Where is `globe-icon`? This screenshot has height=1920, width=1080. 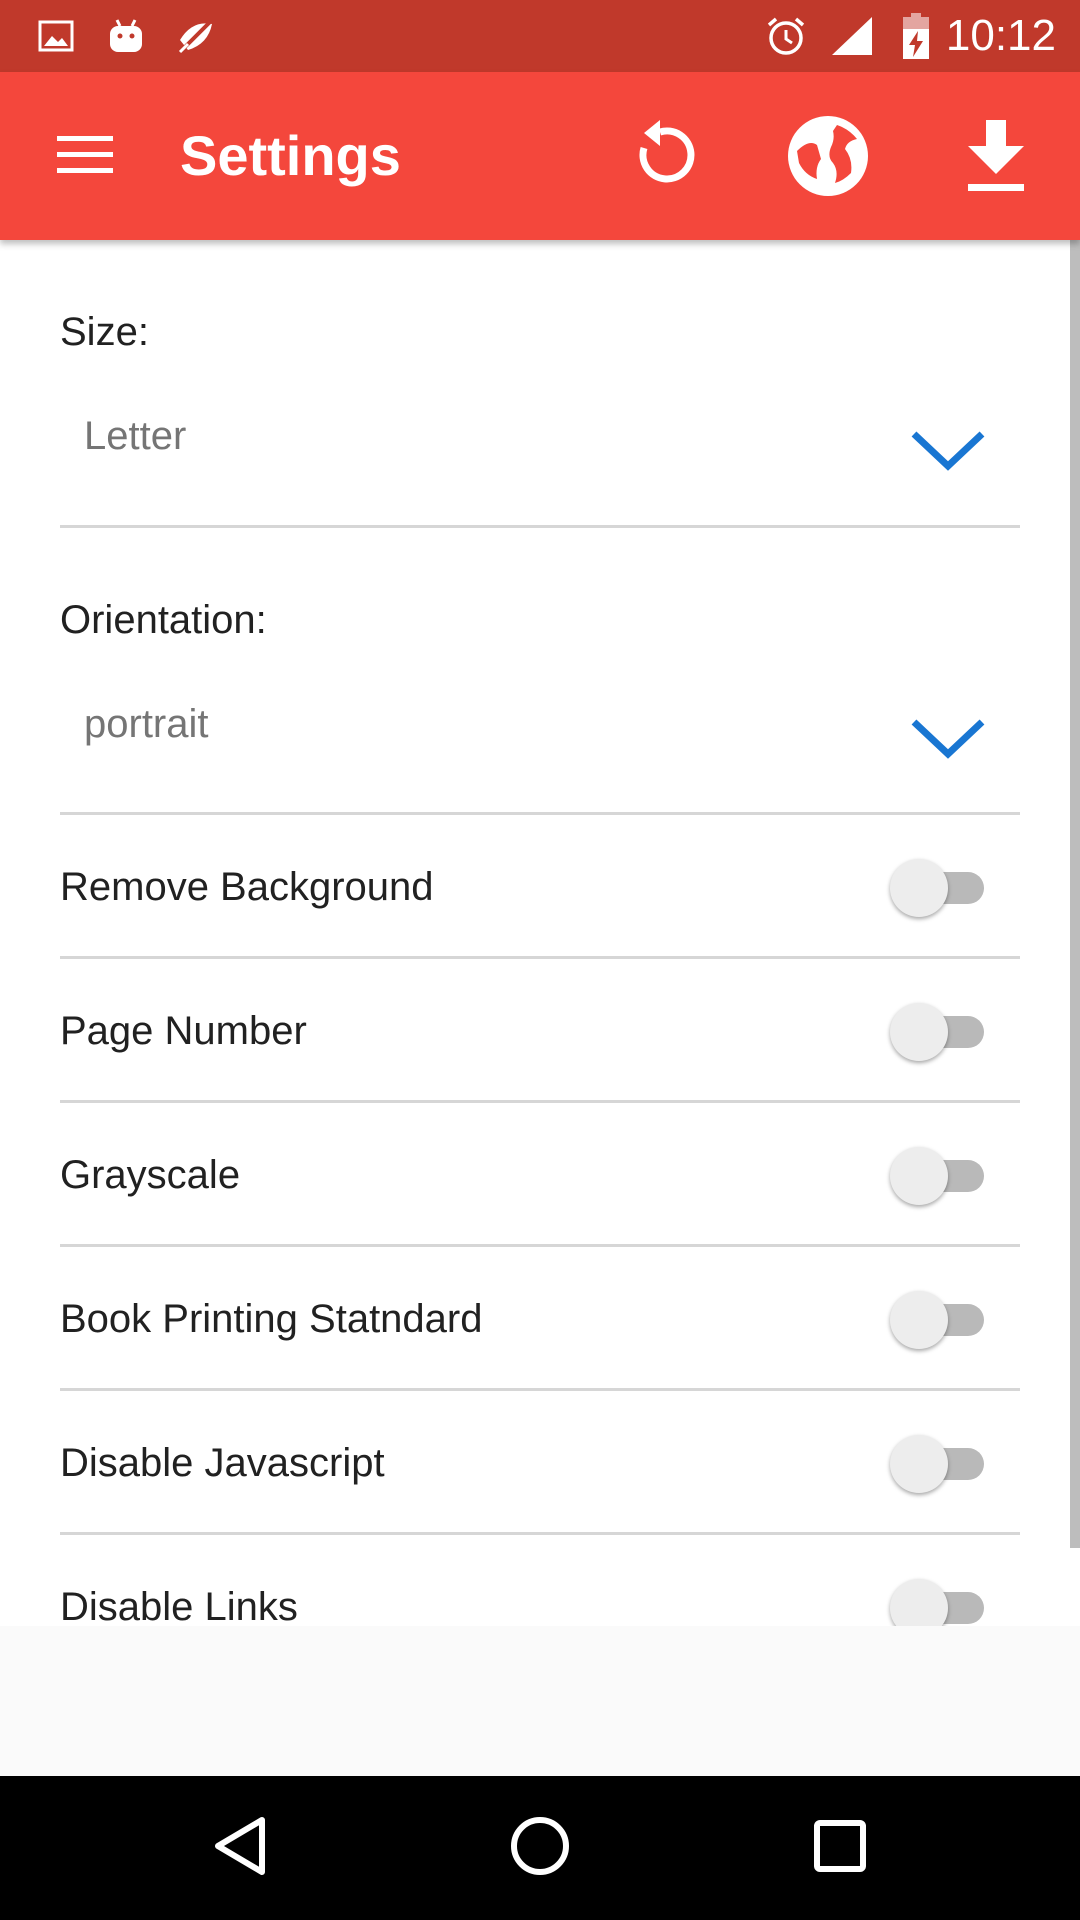
globe-icon is located at coordinates (828, 158).